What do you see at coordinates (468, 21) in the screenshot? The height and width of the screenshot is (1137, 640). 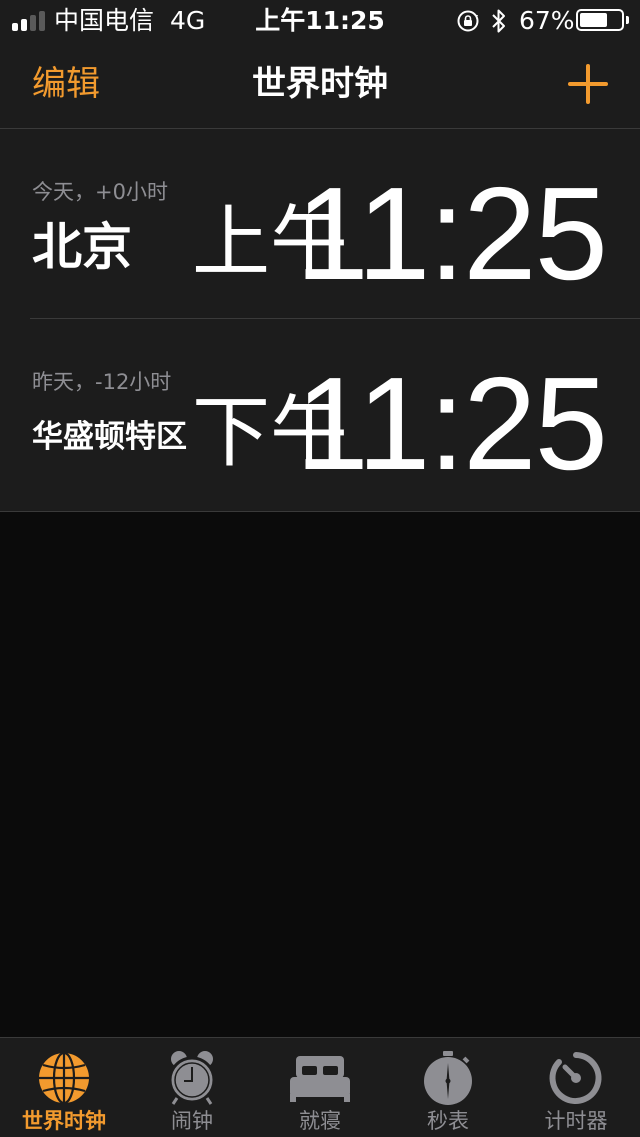 I see `orientation-lock-icon` at bounding box center [468, 21].